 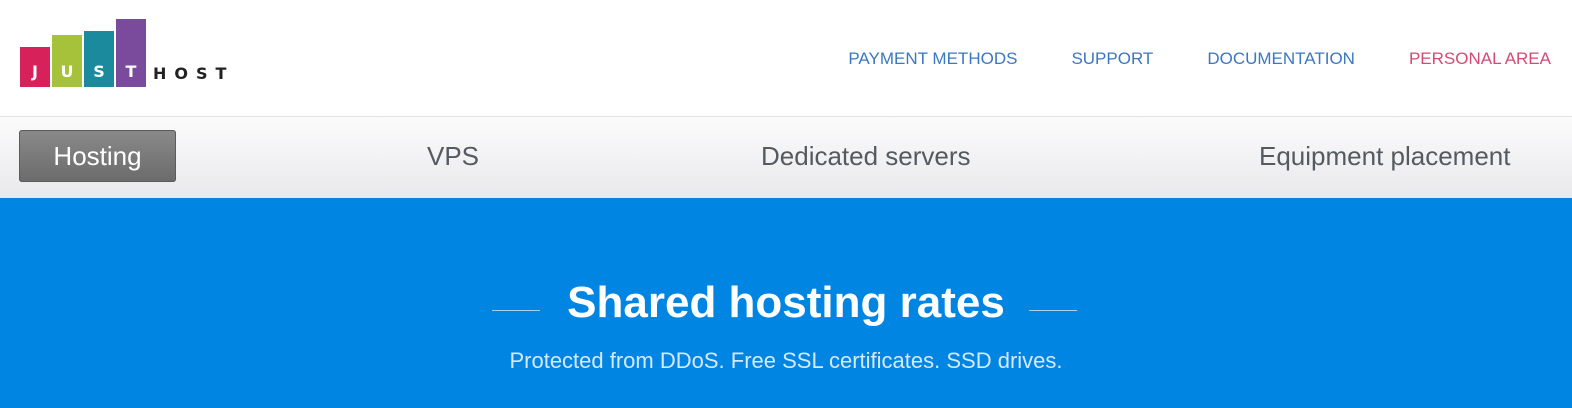 I want to click on tab-dedicated-servers: Dedicated servers, so click(x=866, y=156).